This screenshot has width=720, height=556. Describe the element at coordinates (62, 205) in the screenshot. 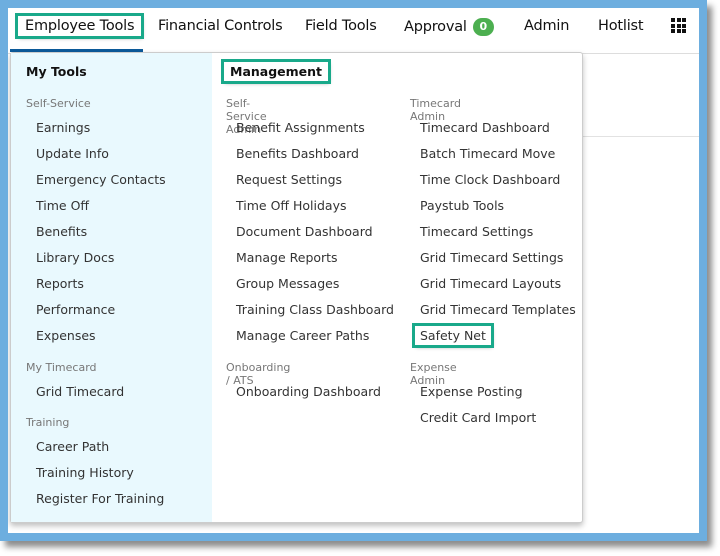

I see `menu-item-time-off: Time Off` at that location.